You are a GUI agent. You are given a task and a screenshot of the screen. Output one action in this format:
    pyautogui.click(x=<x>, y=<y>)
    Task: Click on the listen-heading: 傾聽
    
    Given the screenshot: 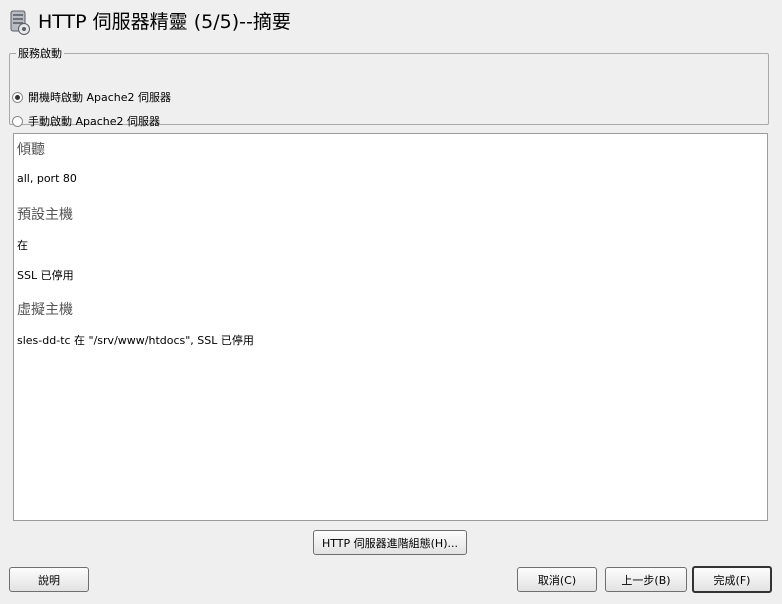 What is the action you would take?
    pyautogui.click(x=31, y=150)
    